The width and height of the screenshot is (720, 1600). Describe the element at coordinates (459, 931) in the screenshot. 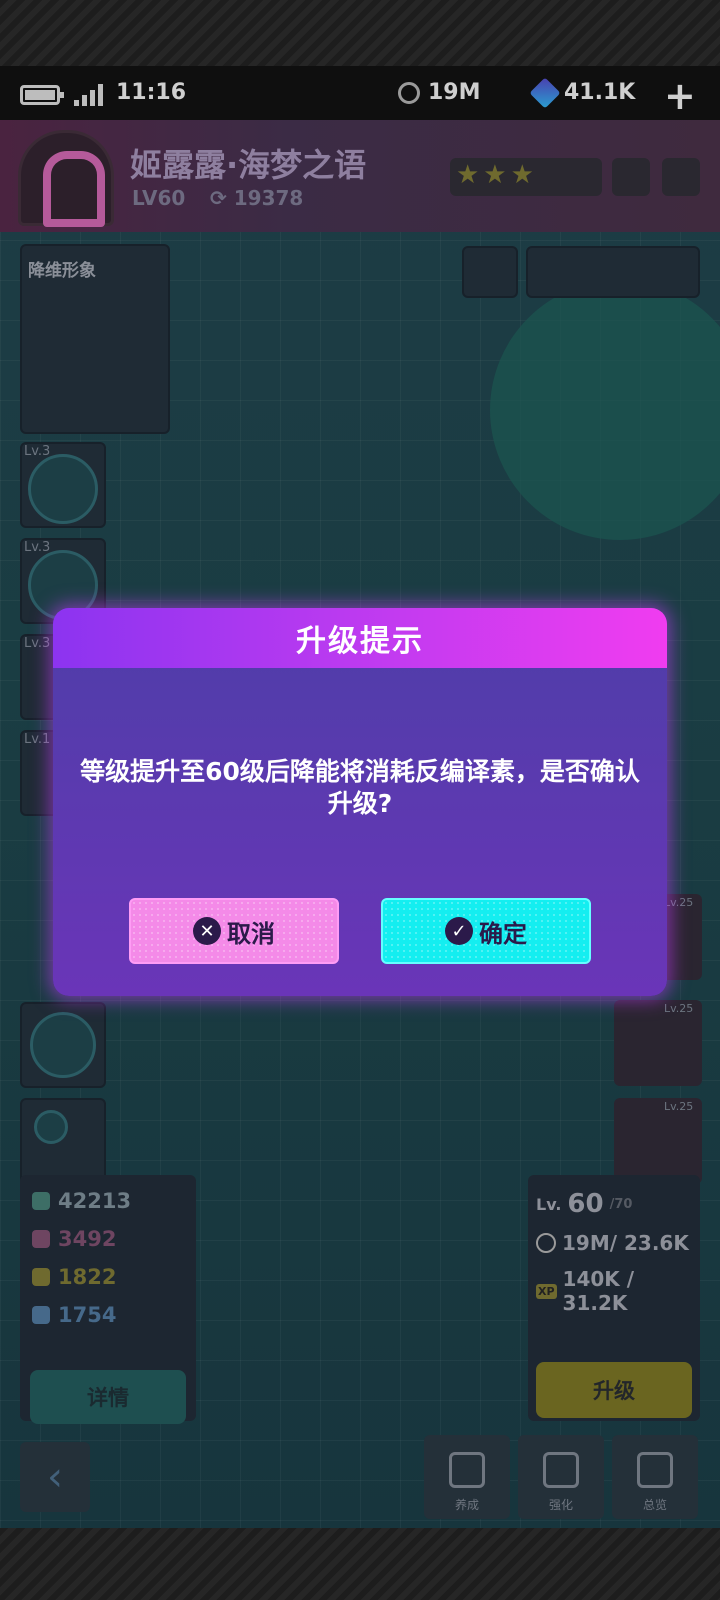

I see `check-icon: ✓` at that location.